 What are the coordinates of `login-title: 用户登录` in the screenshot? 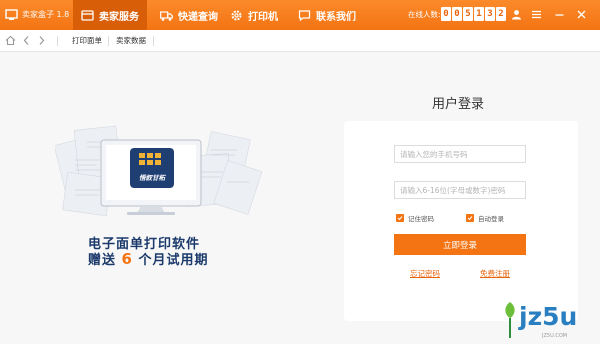 It's located at (458, 104).